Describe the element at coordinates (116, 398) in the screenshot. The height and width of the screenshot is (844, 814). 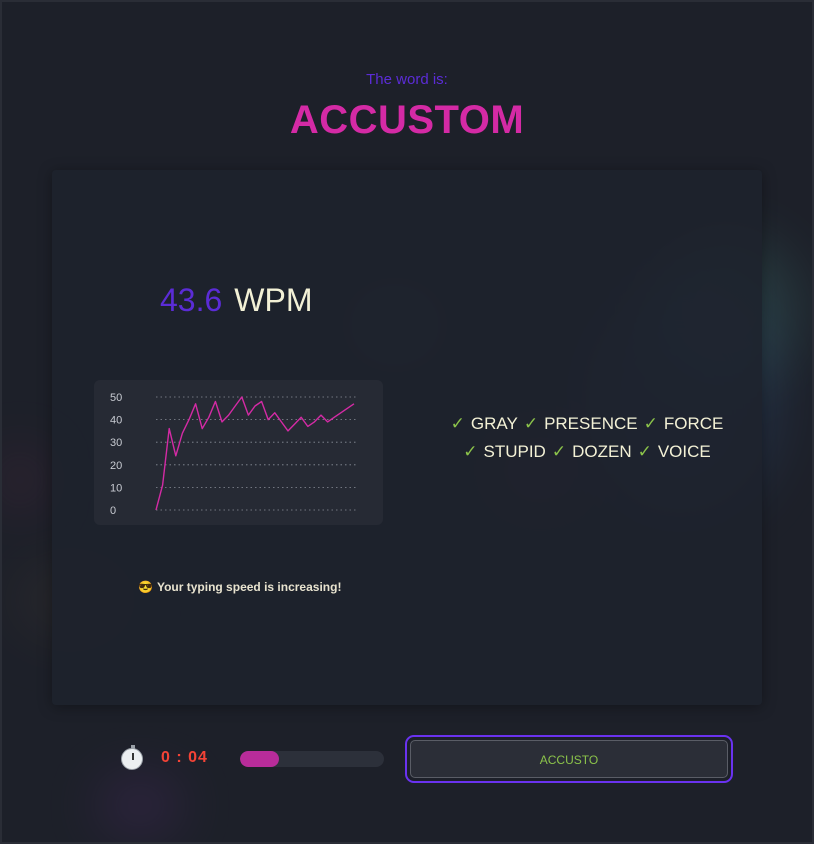
I see `y-tick-label: 50` at that location.